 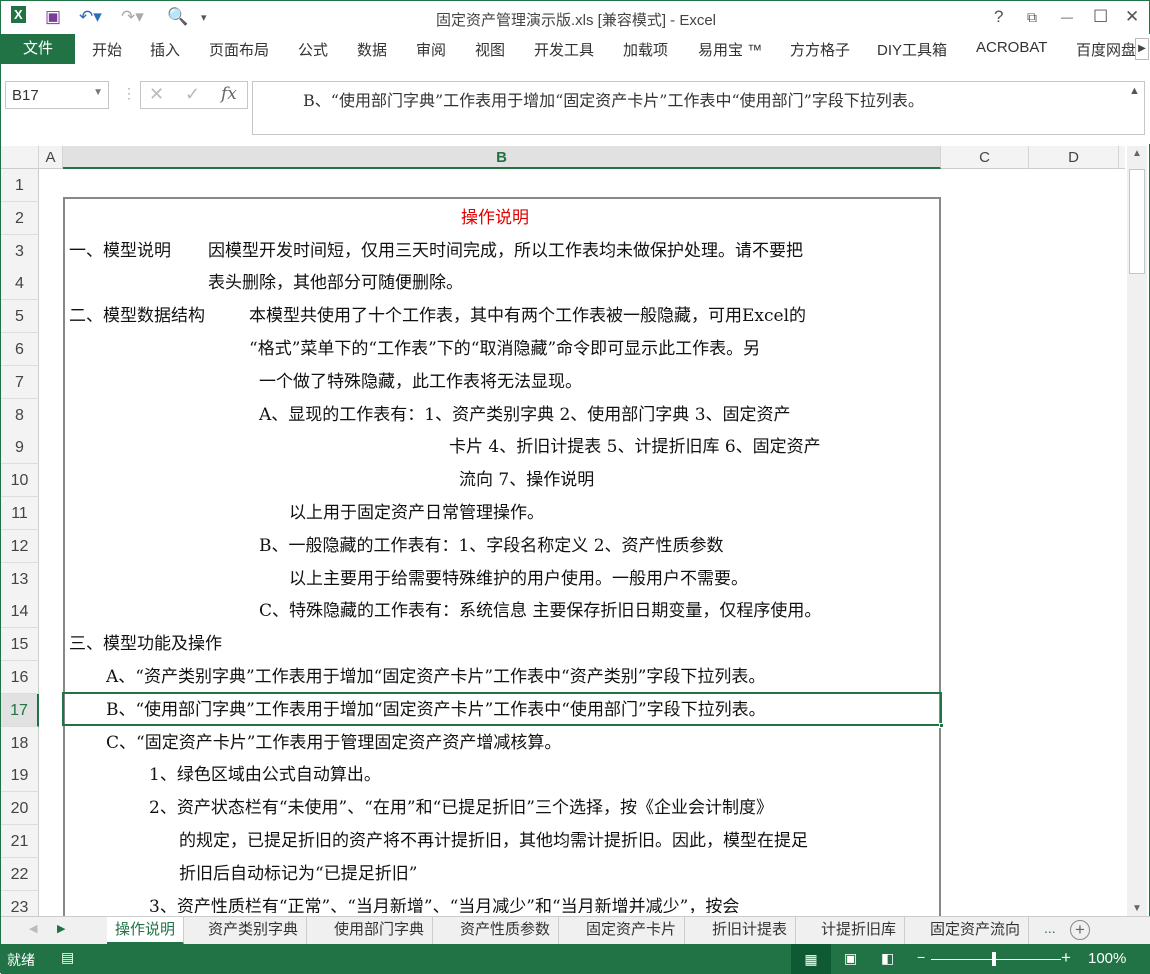 What do you see at coordinates (20, 677) in the screenshot?
I see `row-header-16: 16` at bounding box center [20, 677].